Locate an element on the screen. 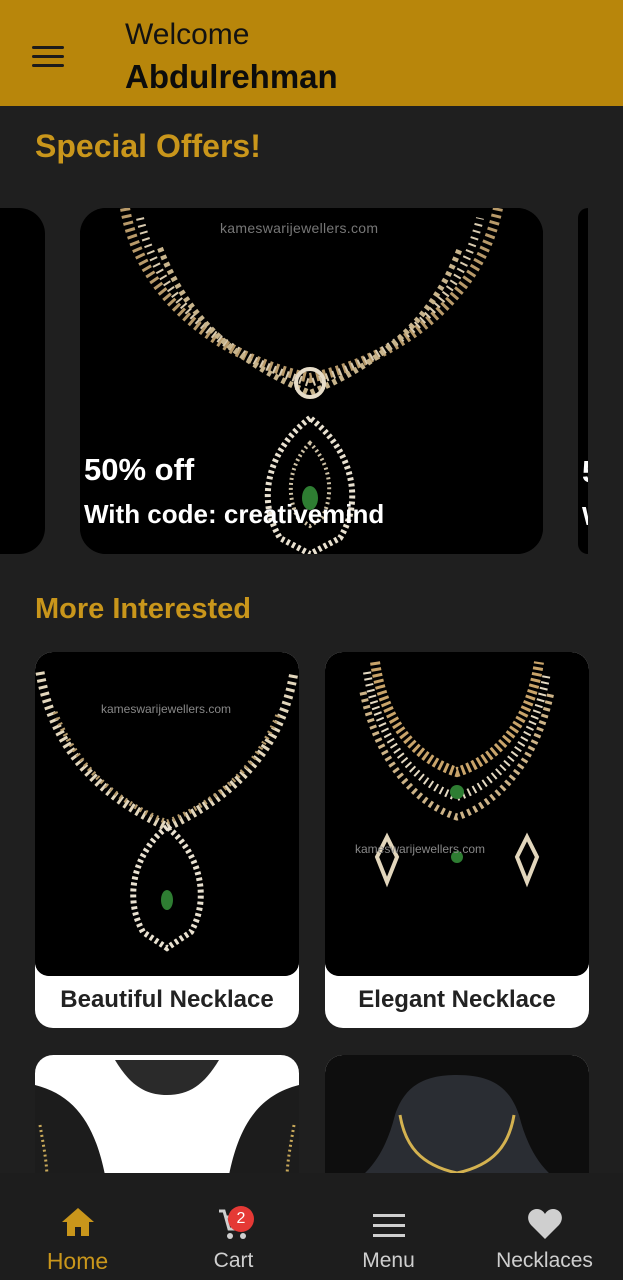  next-offer-title: 5 is located at coordinates (585, 472).